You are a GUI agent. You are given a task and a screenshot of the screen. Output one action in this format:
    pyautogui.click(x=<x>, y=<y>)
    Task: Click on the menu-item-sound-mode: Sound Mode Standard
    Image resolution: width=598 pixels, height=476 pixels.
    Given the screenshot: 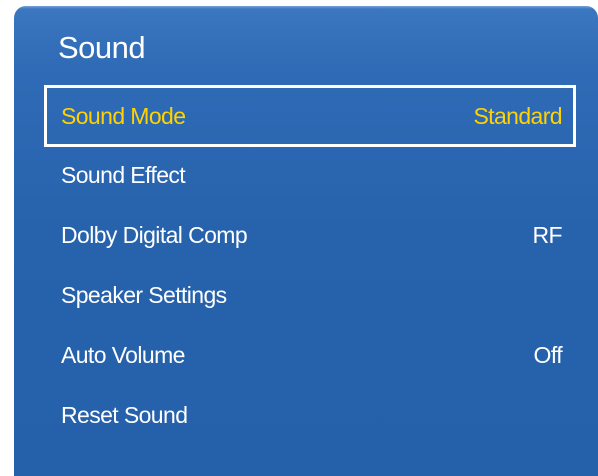 What is the action you would take?
    pyautogui.click(x=310, y=116)
    